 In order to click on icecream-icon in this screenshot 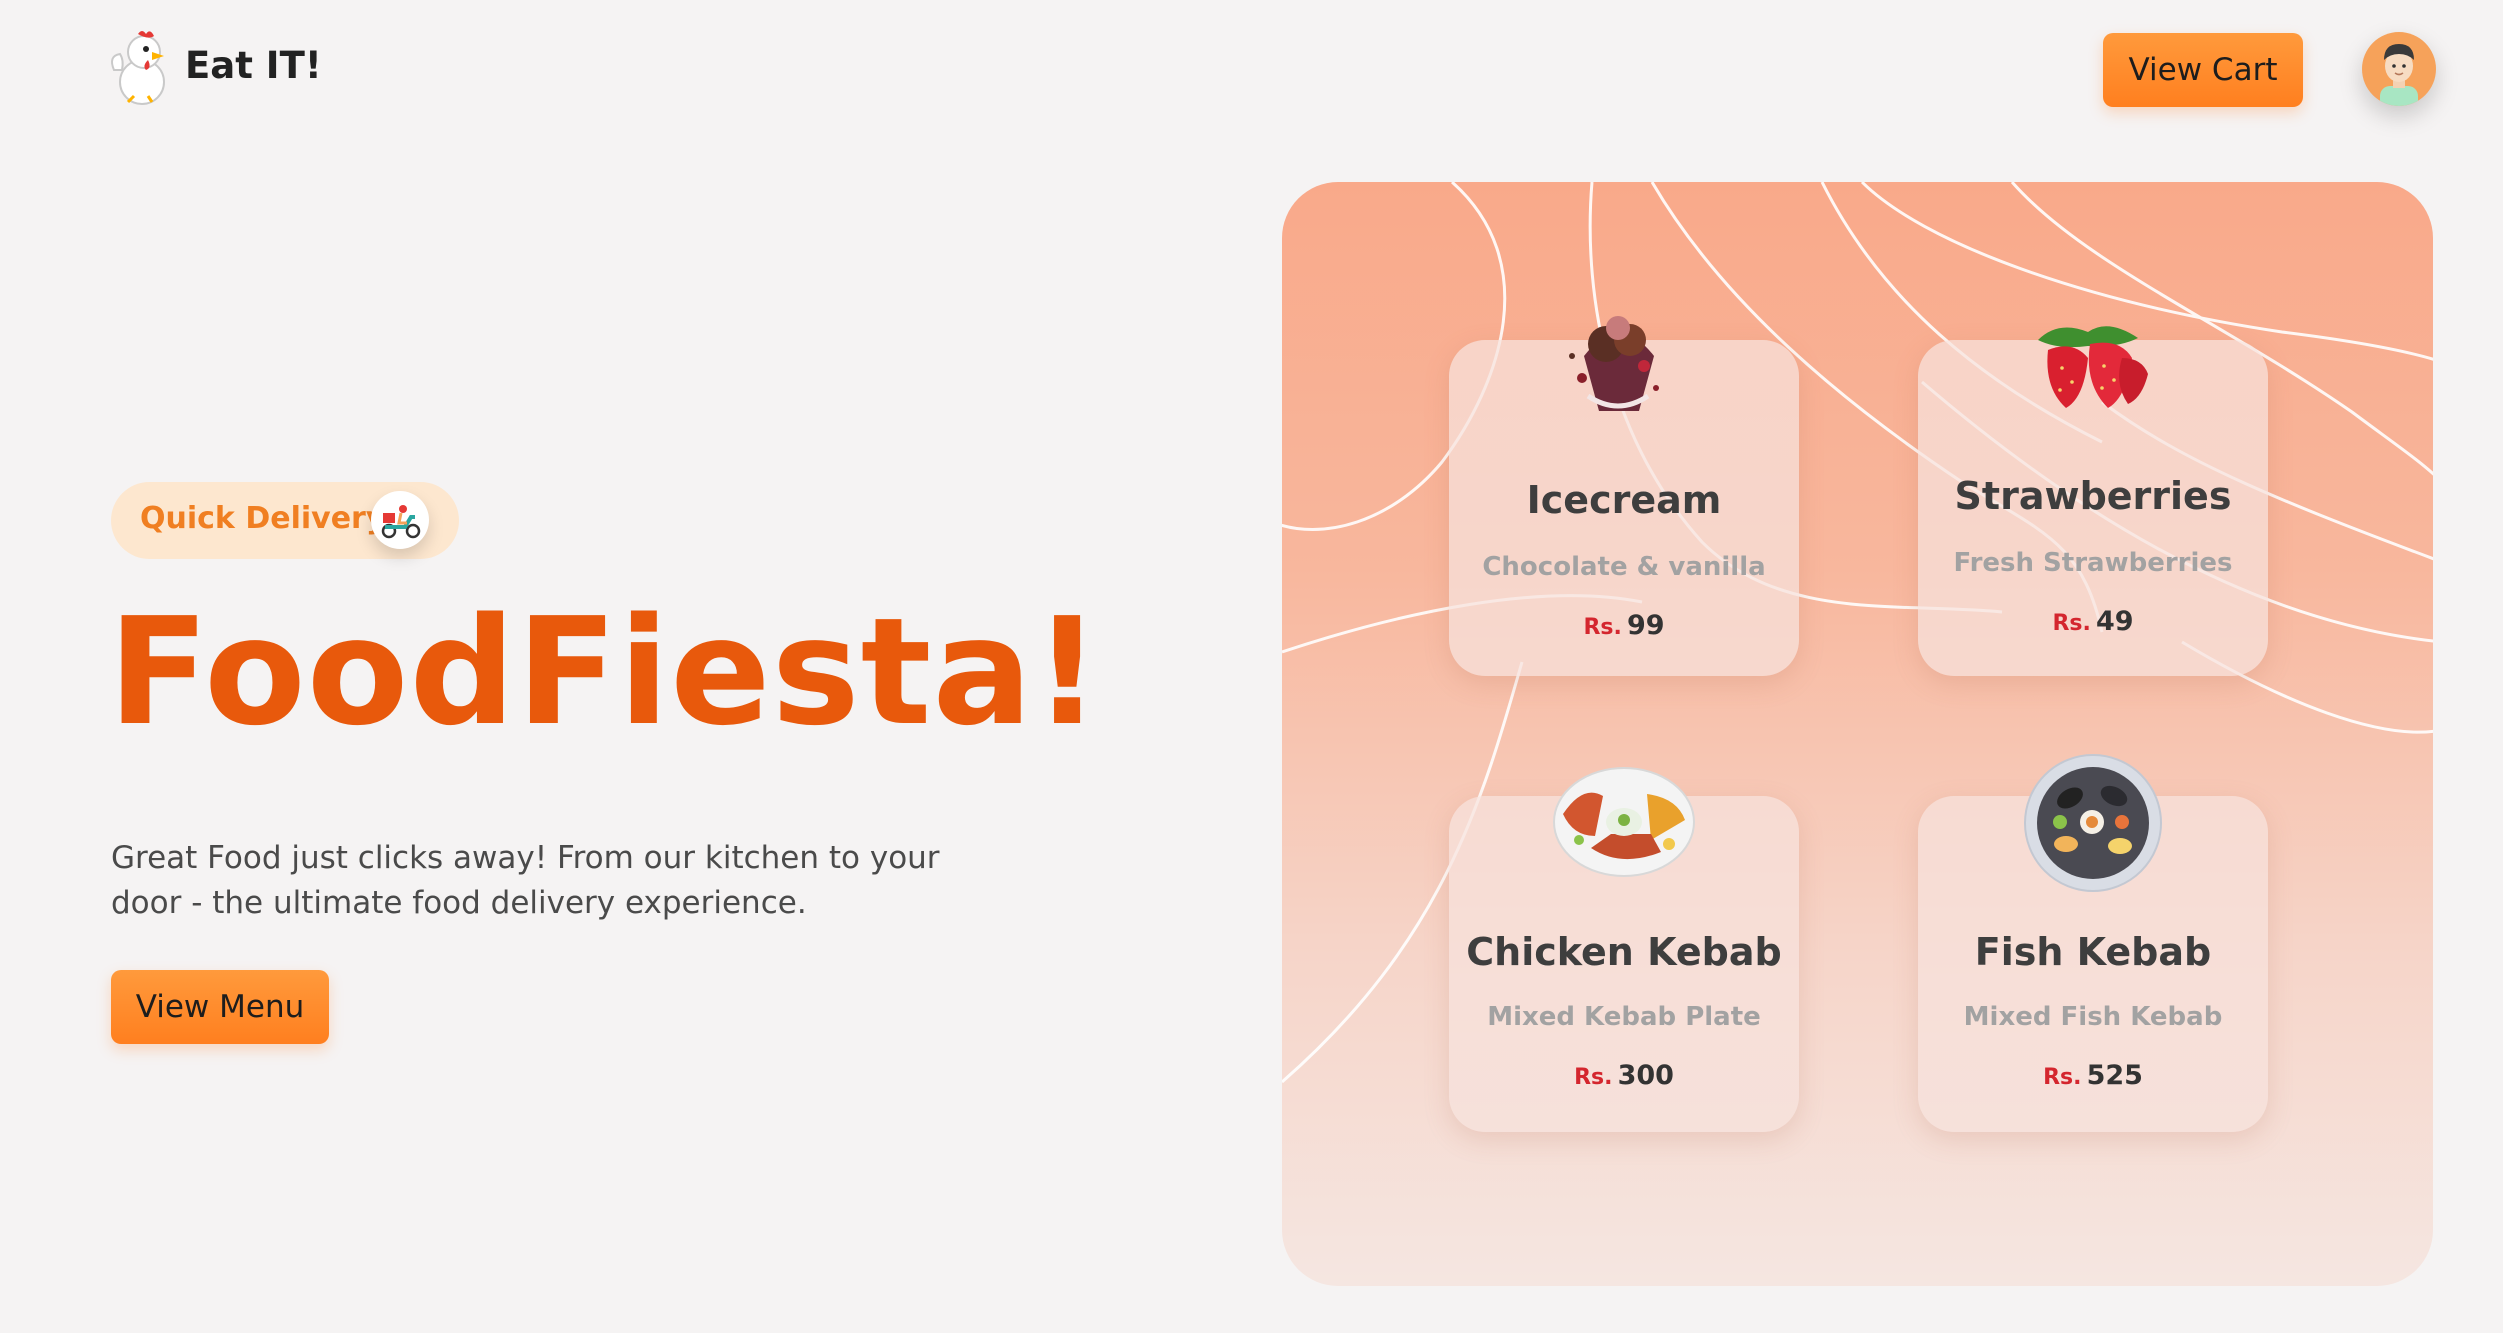, I will do `click(1619, 373)`.